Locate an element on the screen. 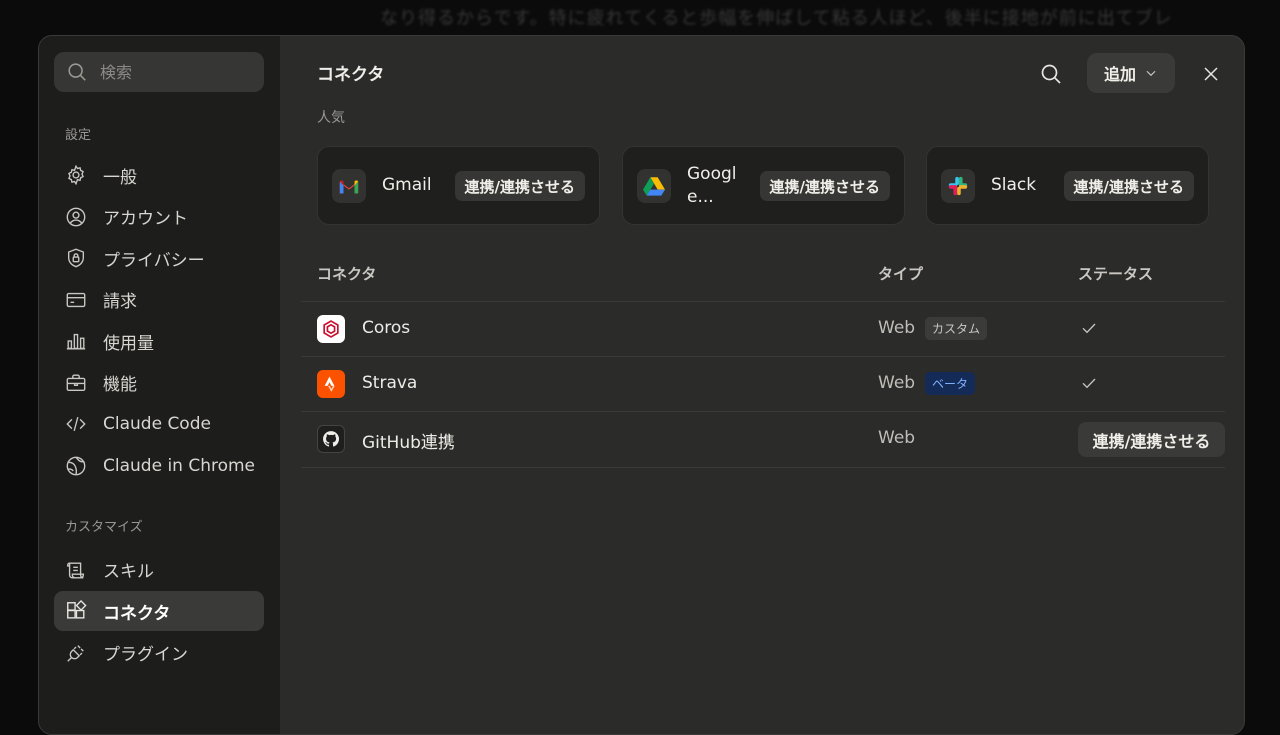 The height and width of the screenshot is (735, 1280). gear-icon is located at coordinates (76, 175).